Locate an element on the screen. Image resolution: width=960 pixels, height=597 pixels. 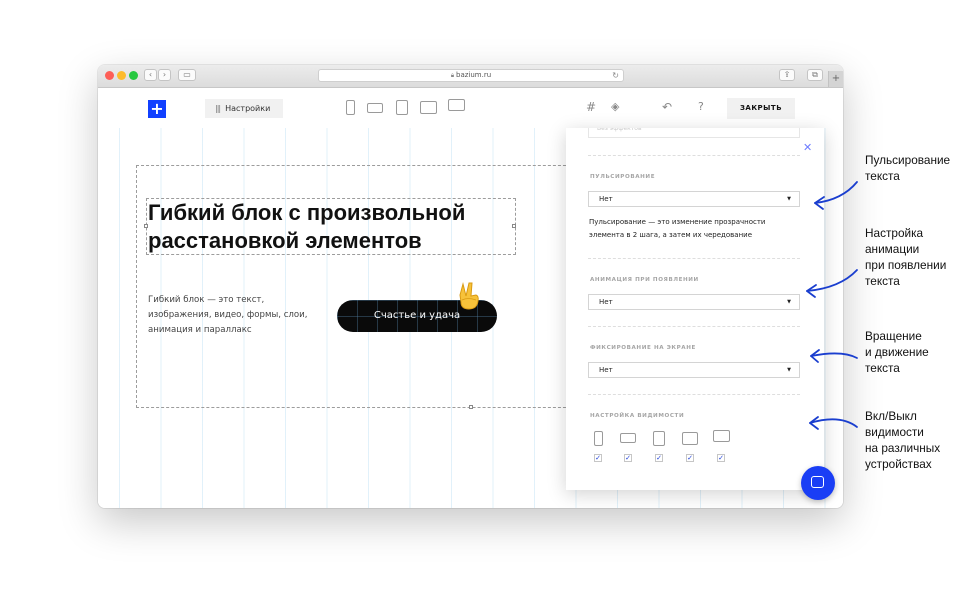
visibility-checkbox-phone-portrait: ✓ is located at coordinates (598, 458).